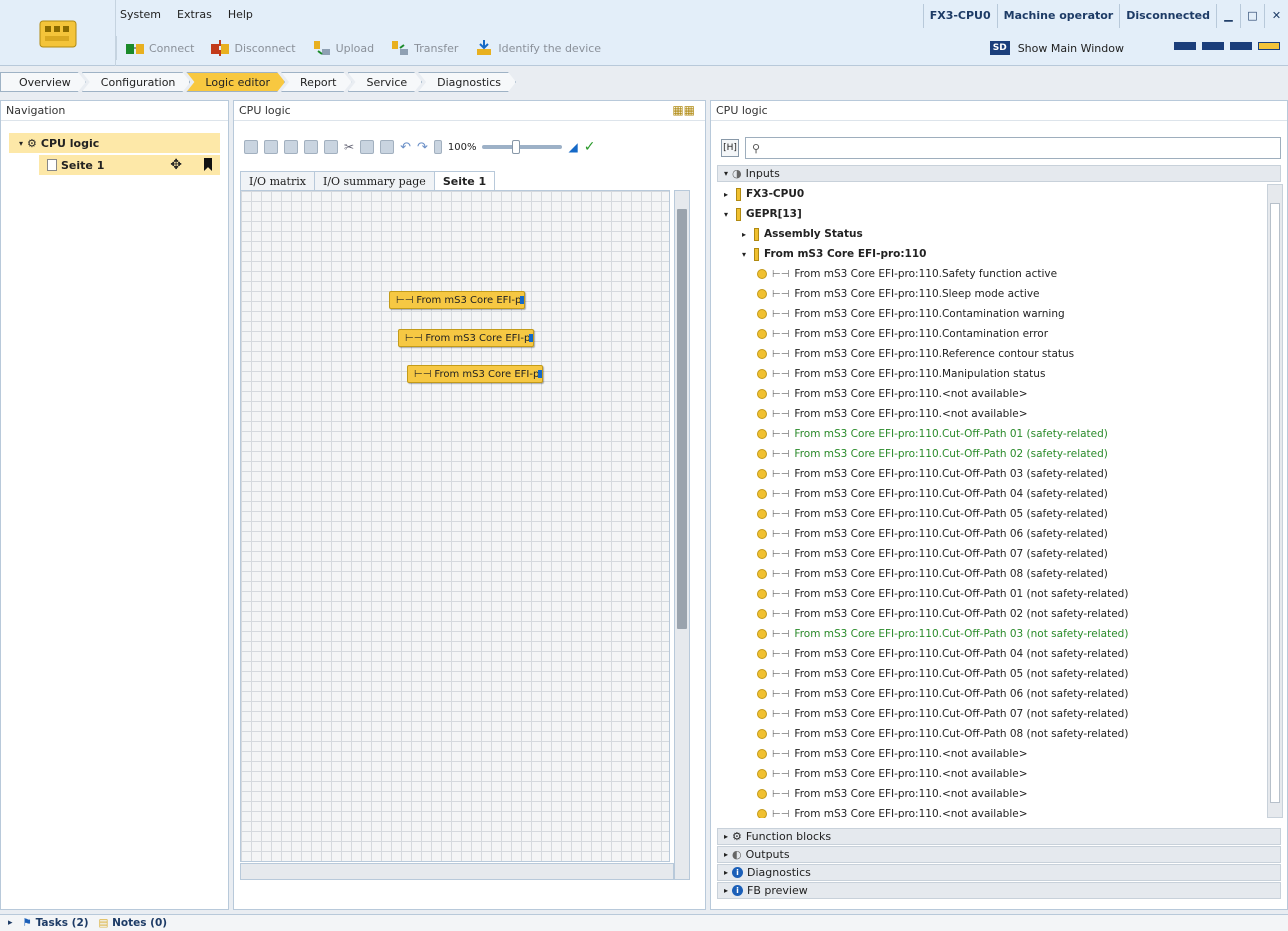 This screenshot has height=931, width=1288. I want to click on close-button: ✕, so click(1276, 16).